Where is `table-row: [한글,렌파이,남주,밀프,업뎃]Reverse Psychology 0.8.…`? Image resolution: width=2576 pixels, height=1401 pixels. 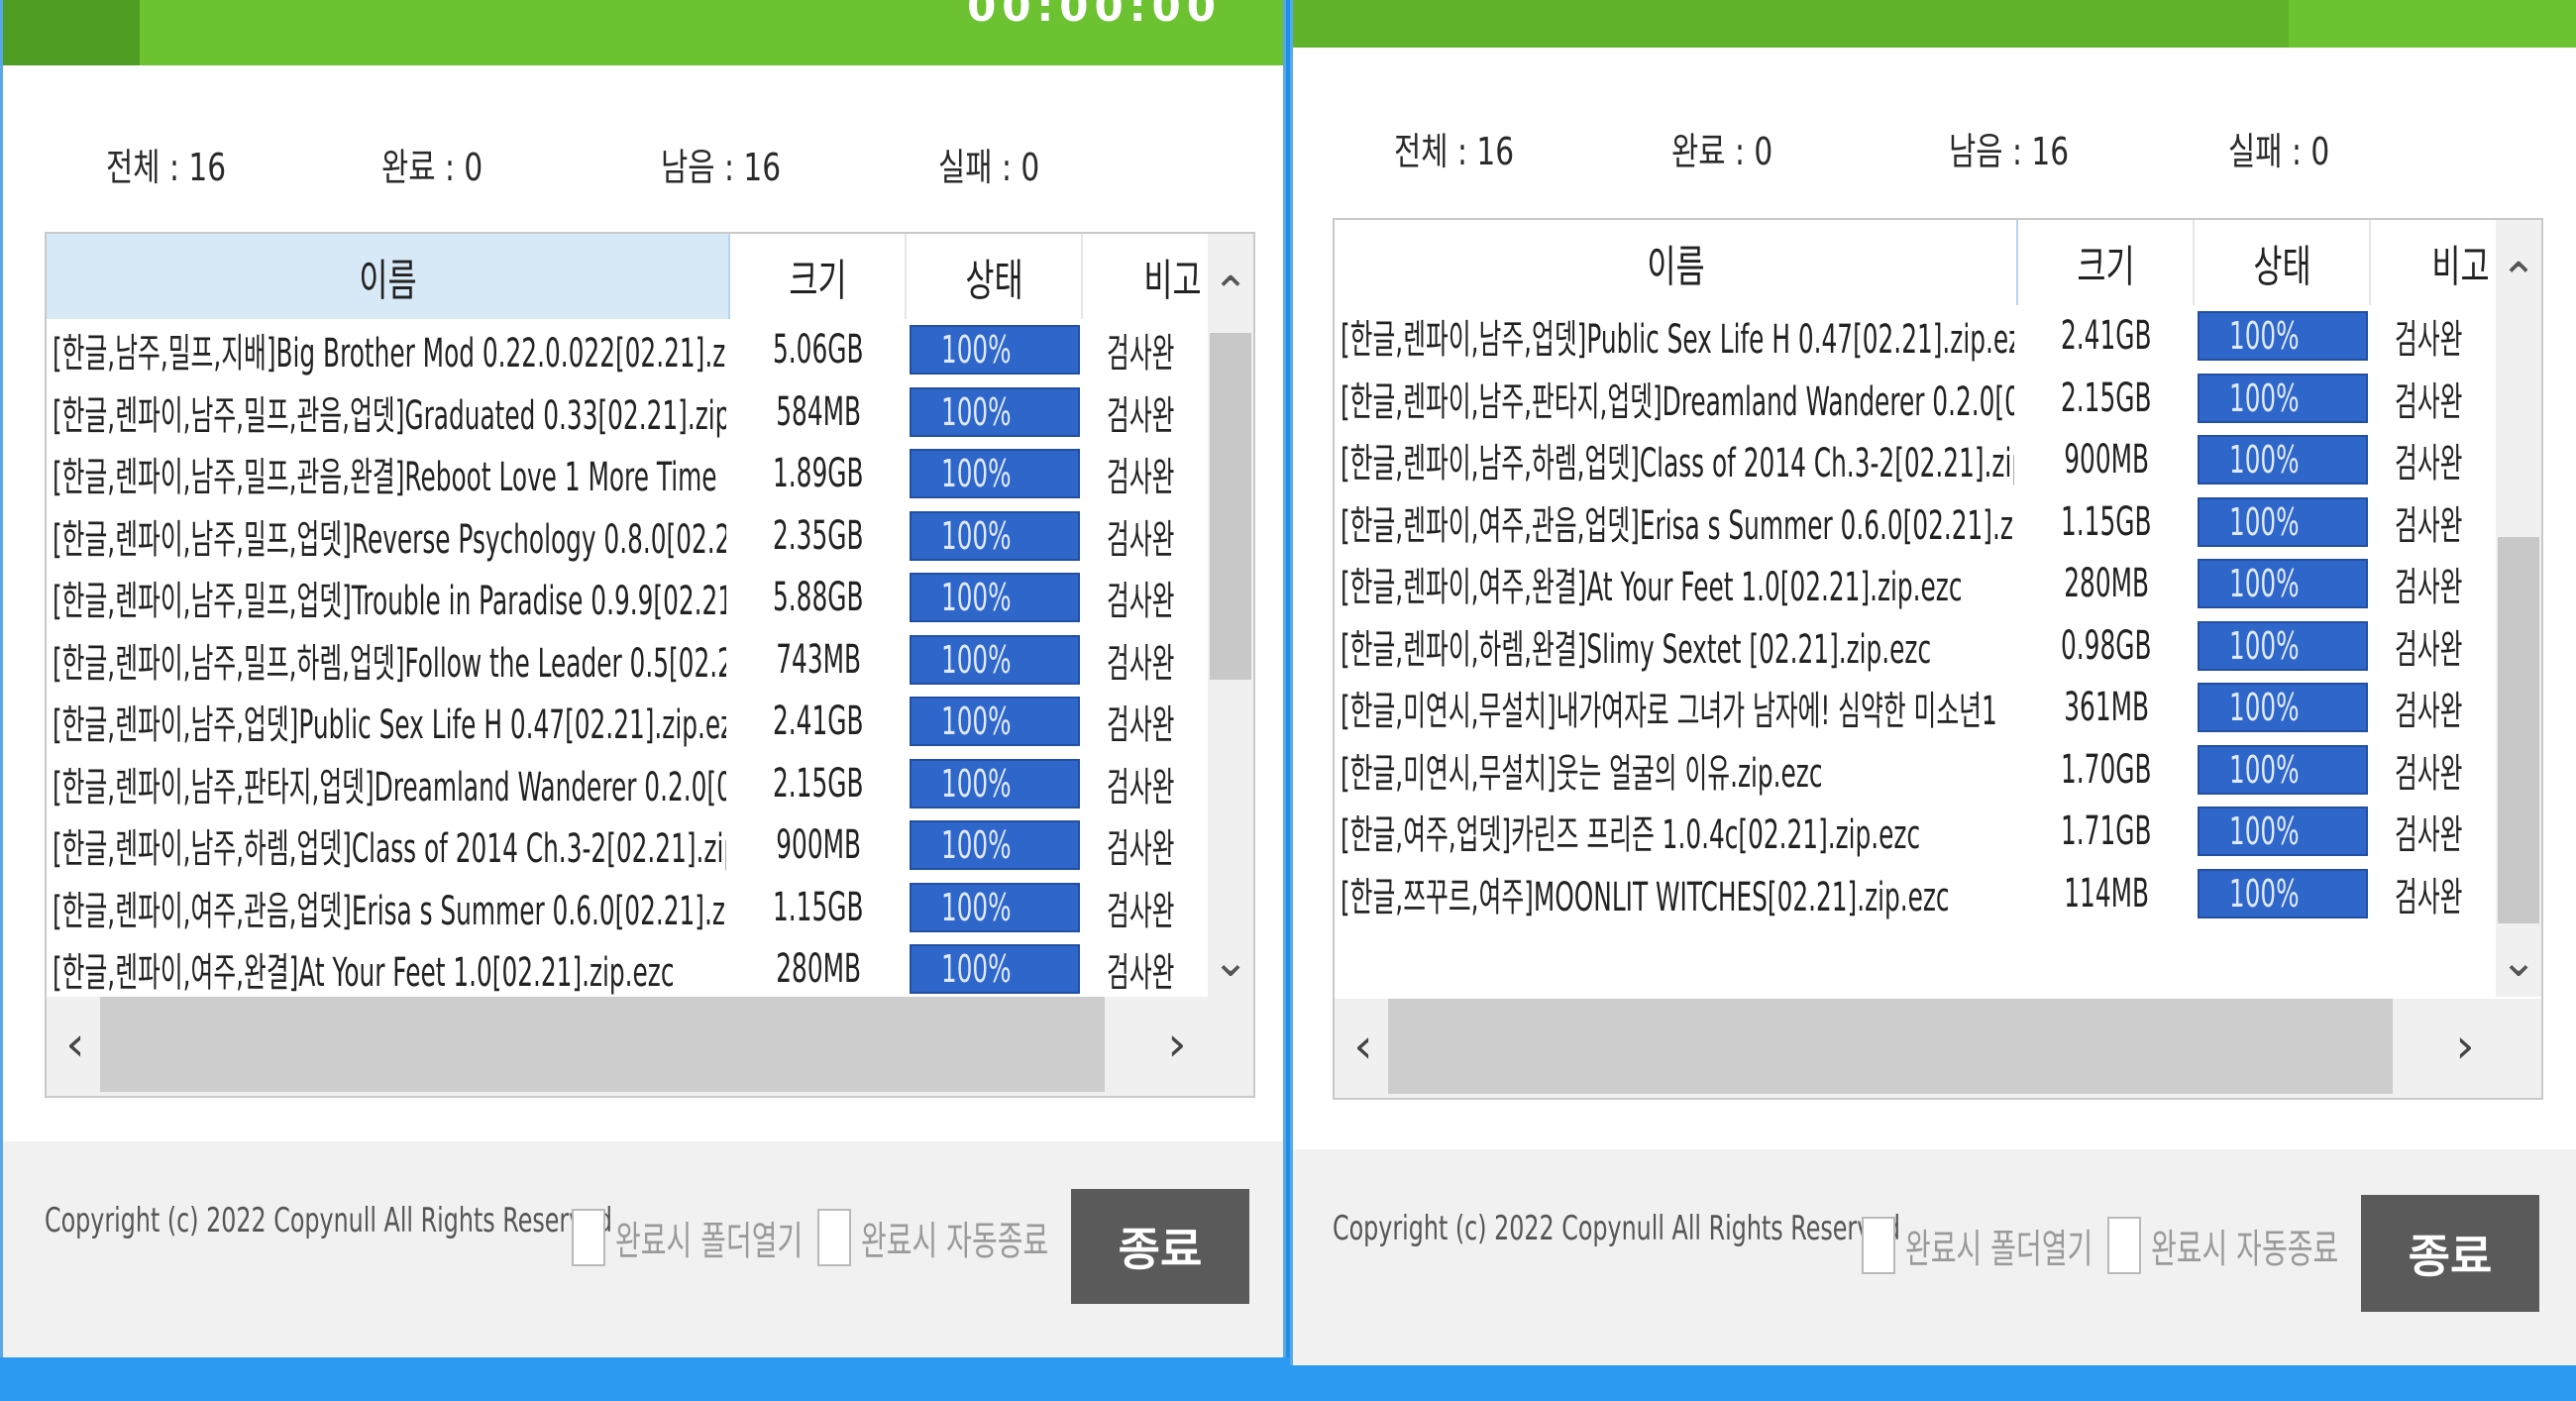
table-row: [한글,렌파이,남주,밀프,업뎃]Reverse Psychology 0.8.… is located at coordinates (626, 536).